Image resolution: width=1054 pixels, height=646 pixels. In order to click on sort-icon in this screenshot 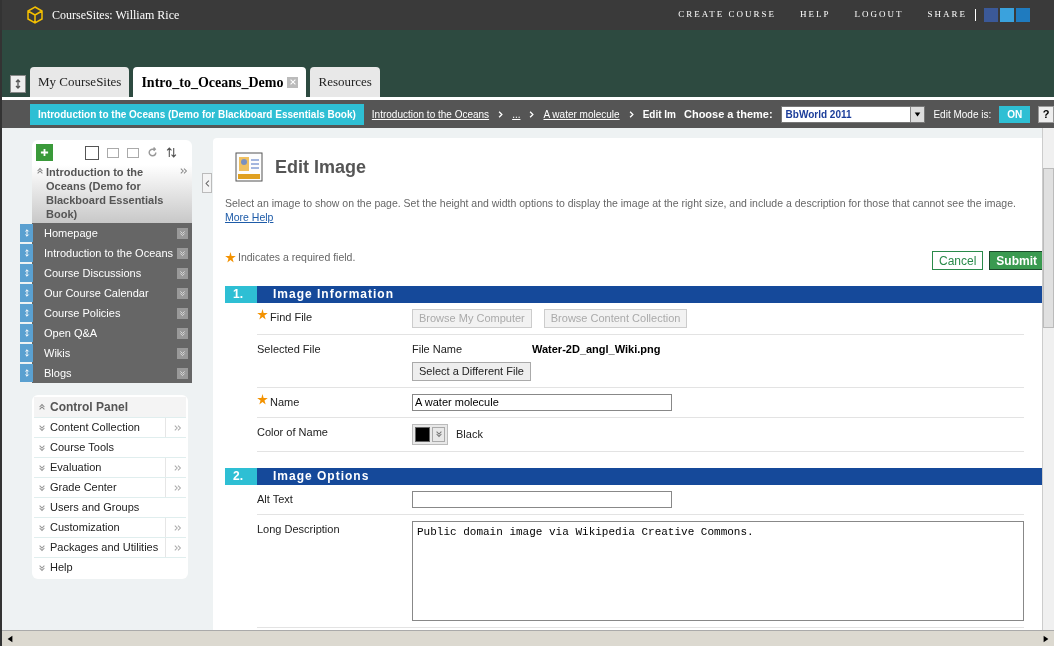, I will do `click(171, 152)`.